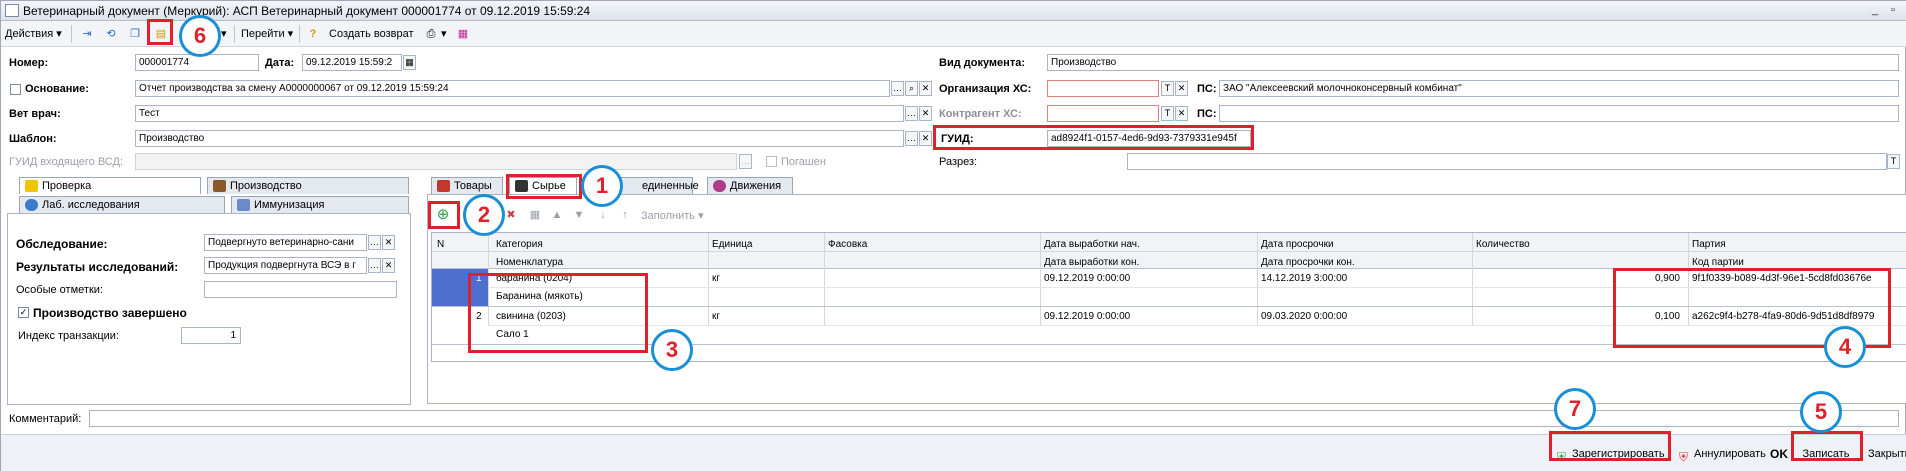 The image size is (1906, 471). I want to click on create-return-button: Создать возврат, so click(371, 34).